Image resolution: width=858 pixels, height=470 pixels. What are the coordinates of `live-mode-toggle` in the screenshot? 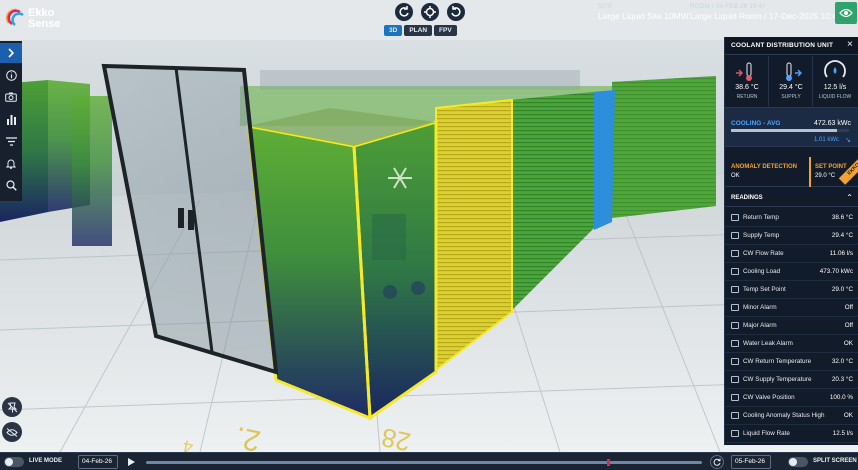 It's located at (14, 462).